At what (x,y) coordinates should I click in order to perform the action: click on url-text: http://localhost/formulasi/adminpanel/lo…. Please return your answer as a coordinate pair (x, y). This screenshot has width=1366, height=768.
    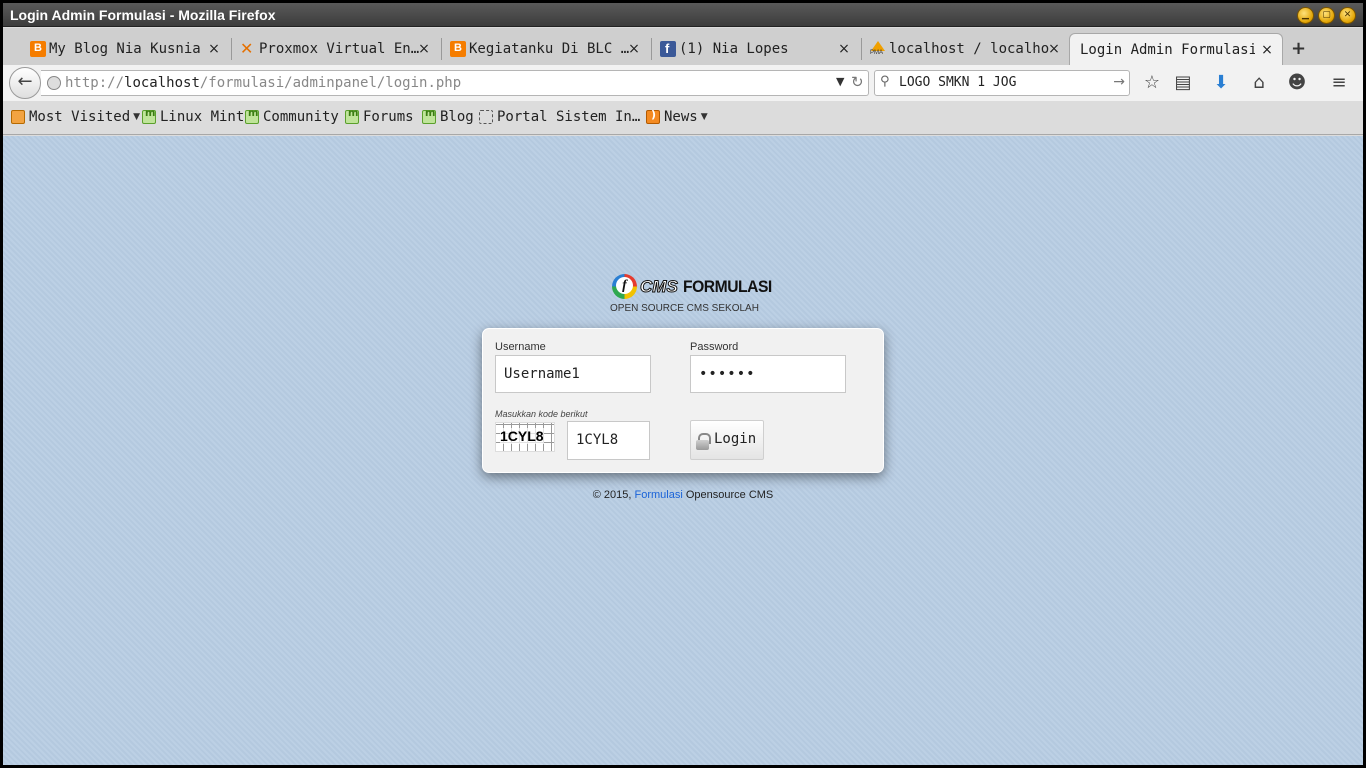
    Looking at the image, I should click on (263, 83).